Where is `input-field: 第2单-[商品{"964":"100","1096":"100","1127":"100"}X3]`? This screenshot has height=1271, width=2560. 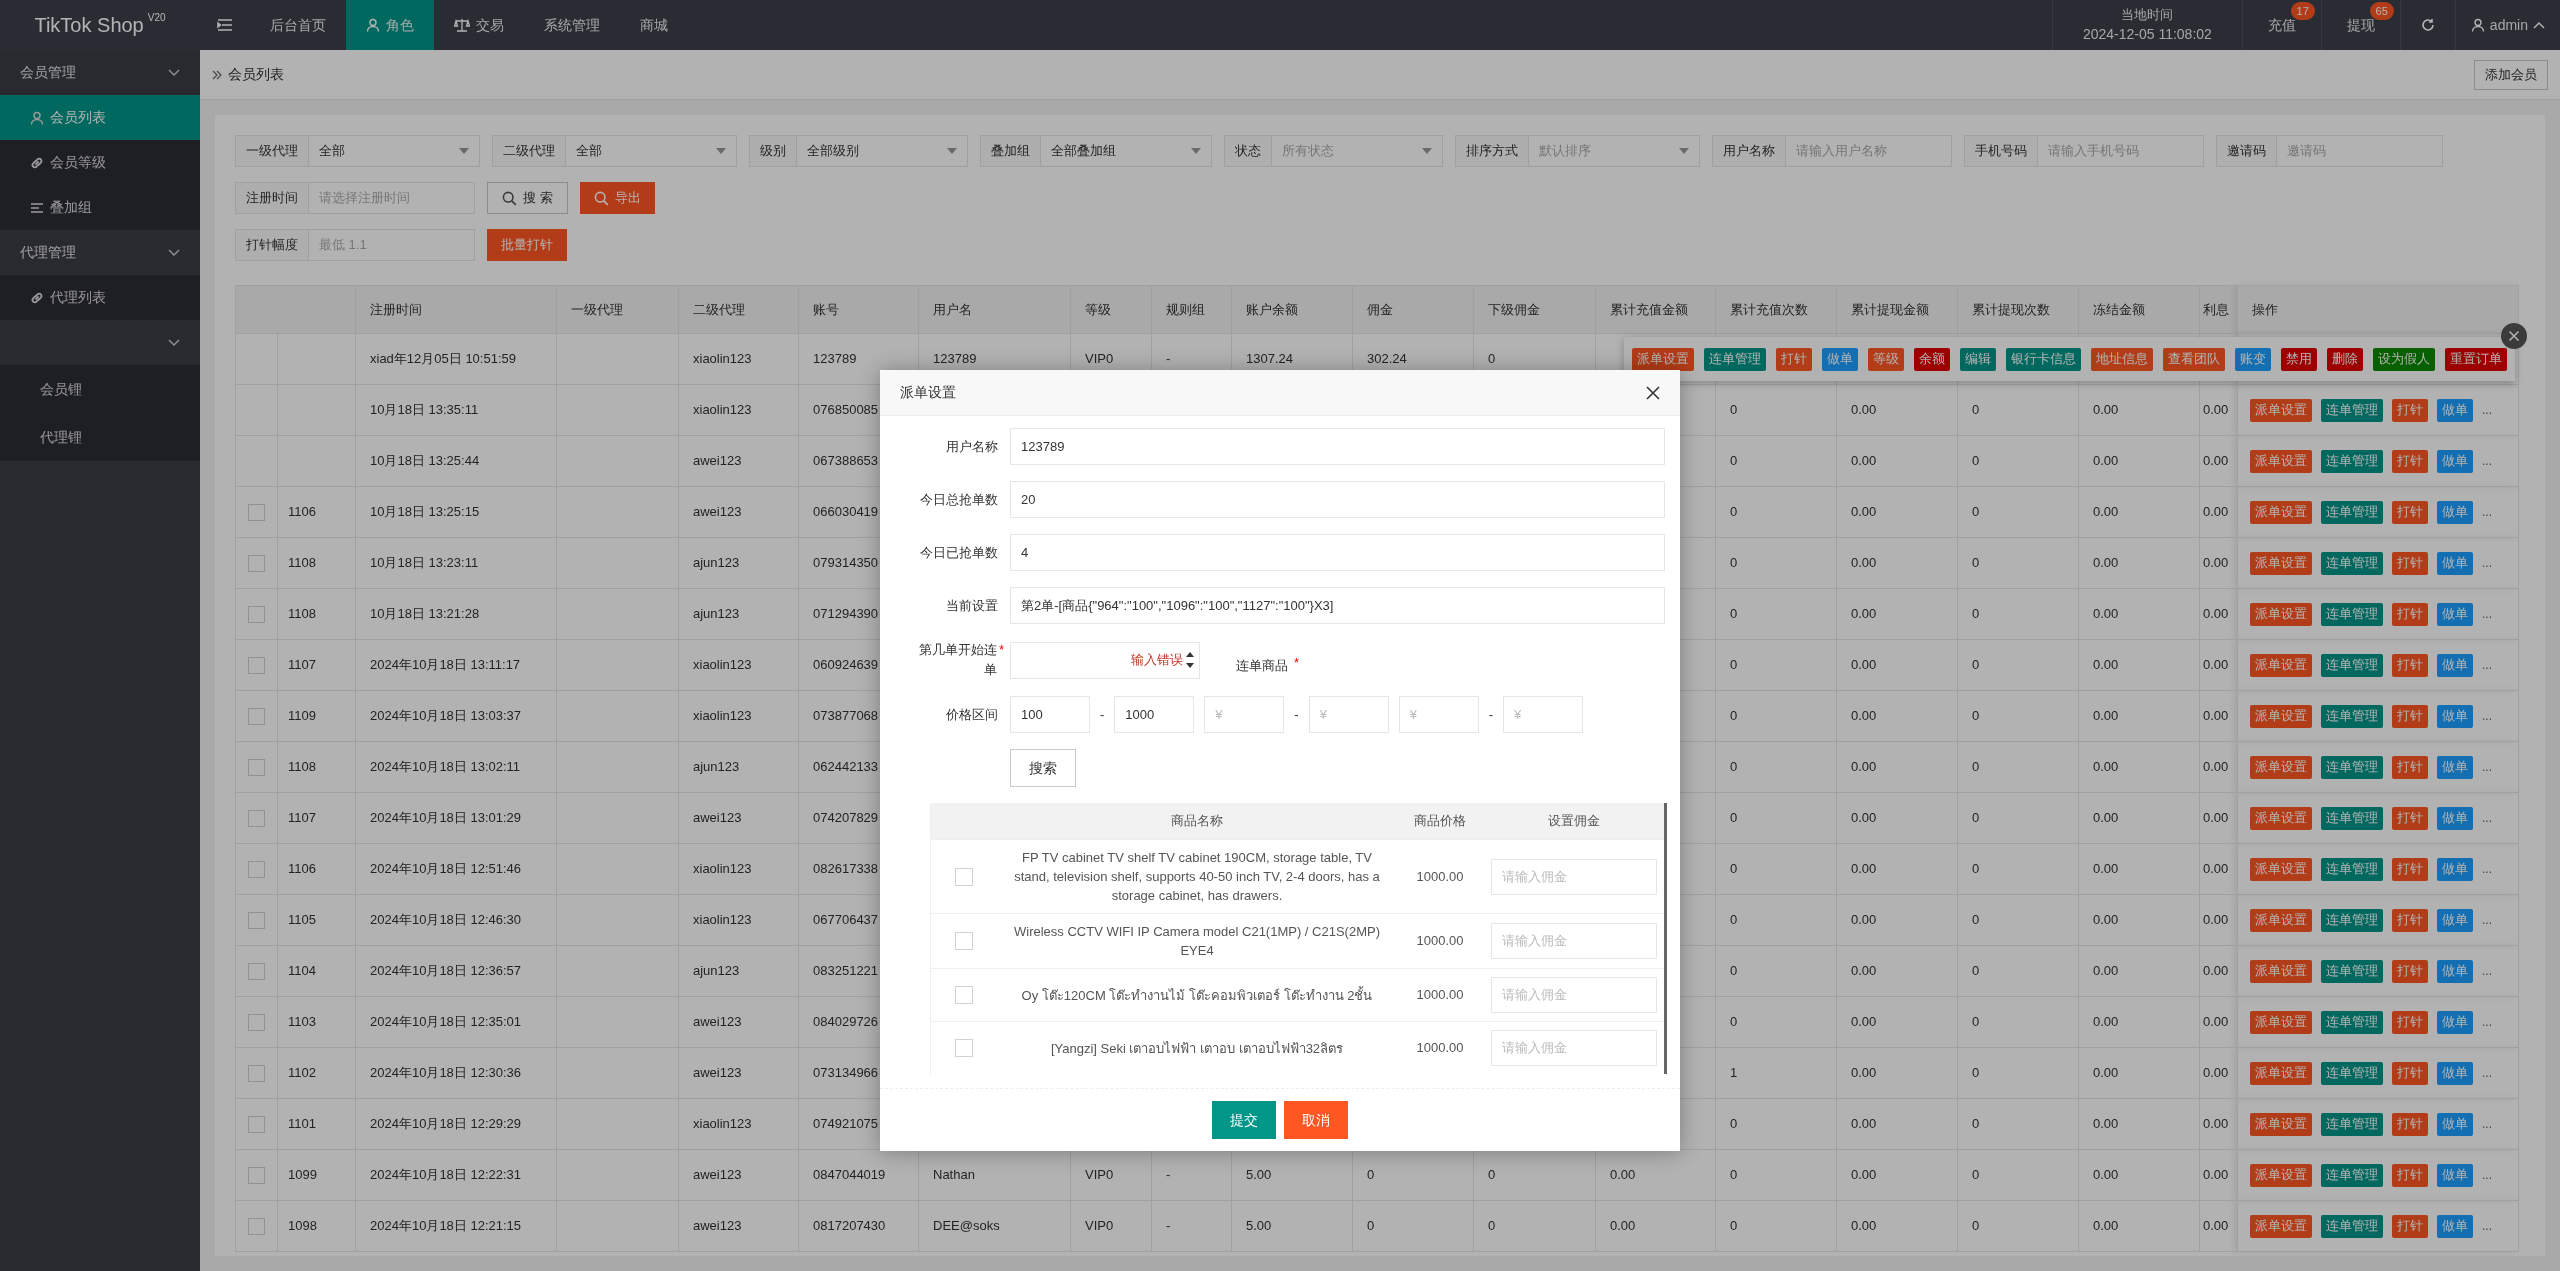
input-field: 第2单-[商品{"964":"100","1096":"100","1127":"100"}X3] is located at coordinates (1337, 605).